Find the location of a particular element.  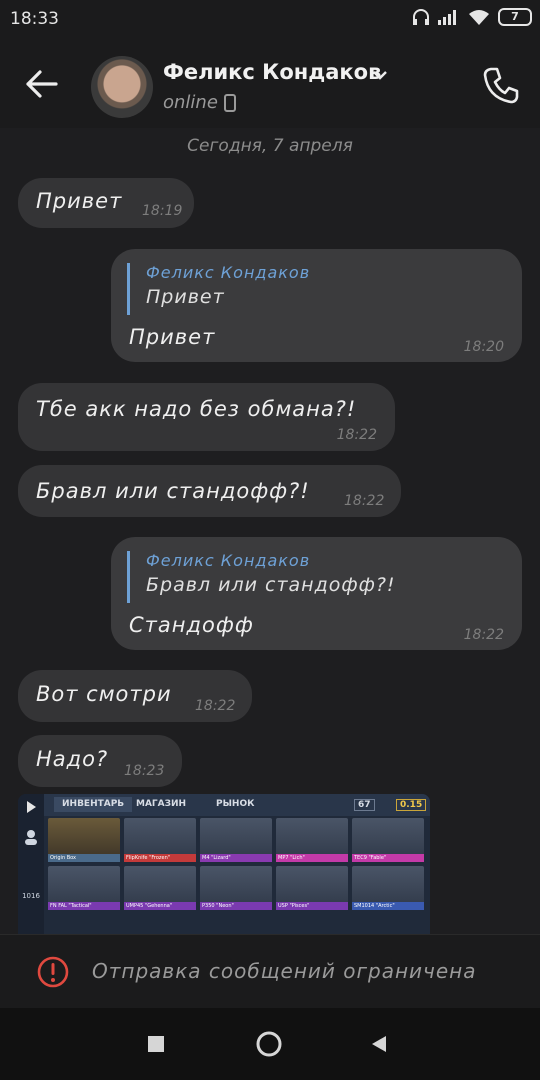

game-sidebar: 1016 is located at coordinates (31, 864).